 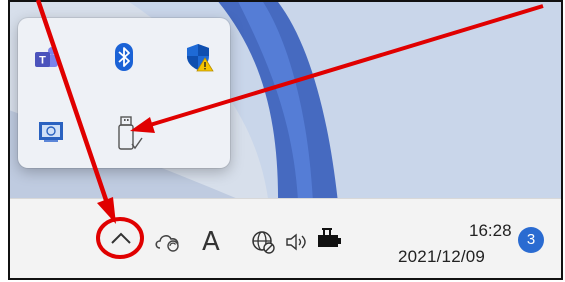 What do you see at coordinates (130, 133) in the screenshot?
I see `usb-drive-icon` at bounding box center [130, 133].